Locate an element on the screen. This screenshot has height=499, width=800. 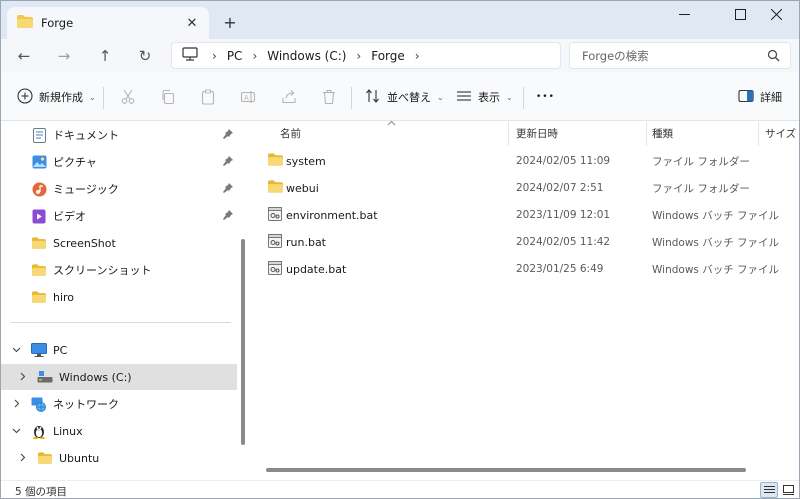
horizontal-scrollbar-thumb is located at coordinates (506, 470).